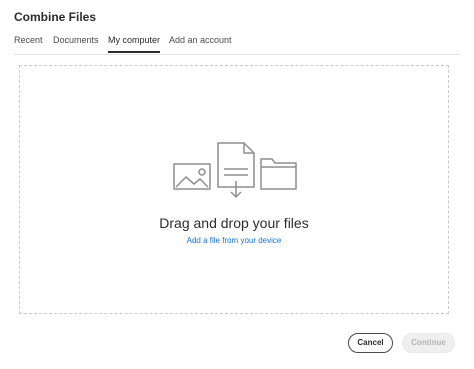  I want to click on document-download-icon, so click(236, 170).